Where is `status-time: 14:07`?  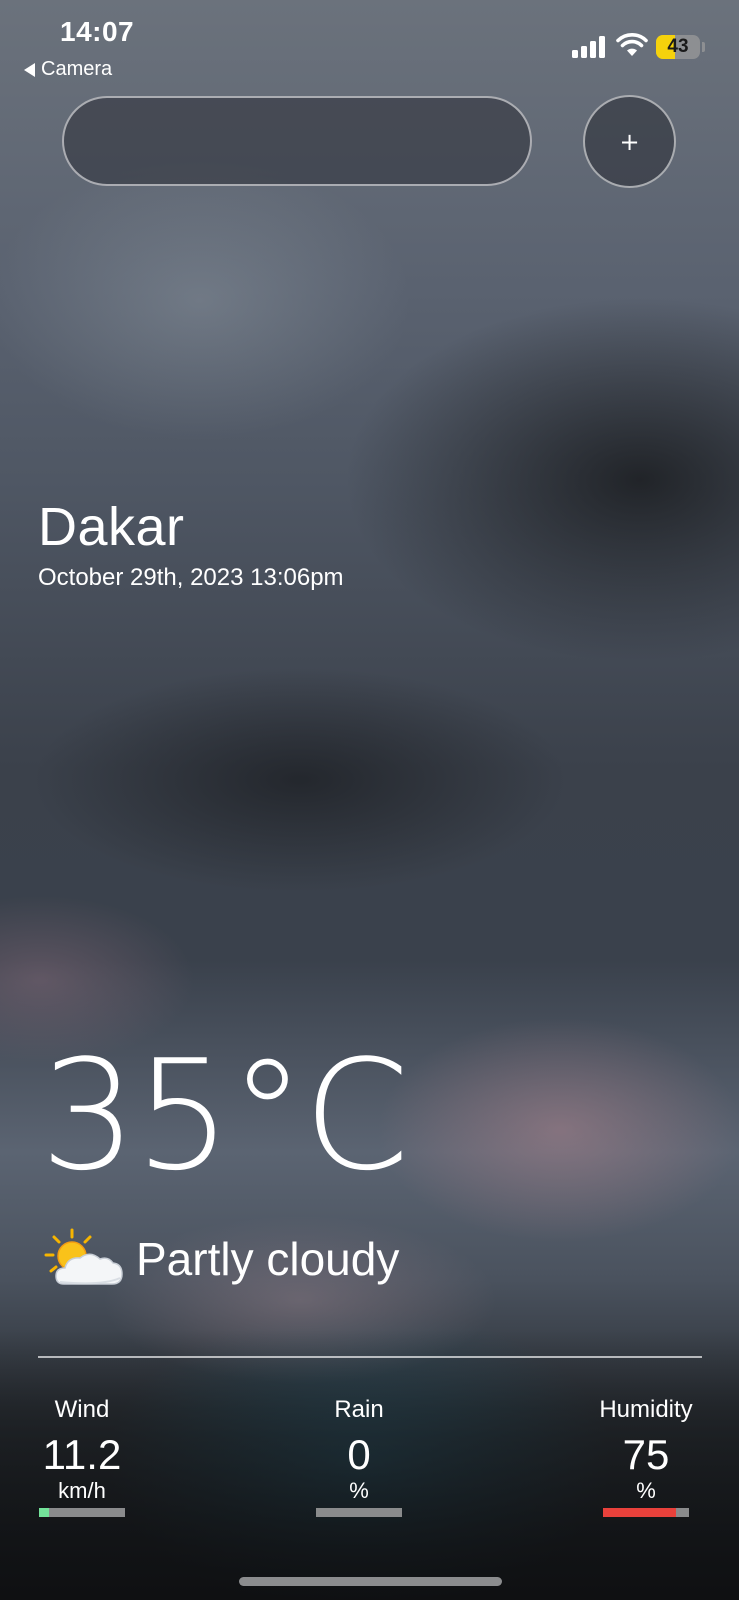
status-time: 14:07 is located at coordinates (97, 31).